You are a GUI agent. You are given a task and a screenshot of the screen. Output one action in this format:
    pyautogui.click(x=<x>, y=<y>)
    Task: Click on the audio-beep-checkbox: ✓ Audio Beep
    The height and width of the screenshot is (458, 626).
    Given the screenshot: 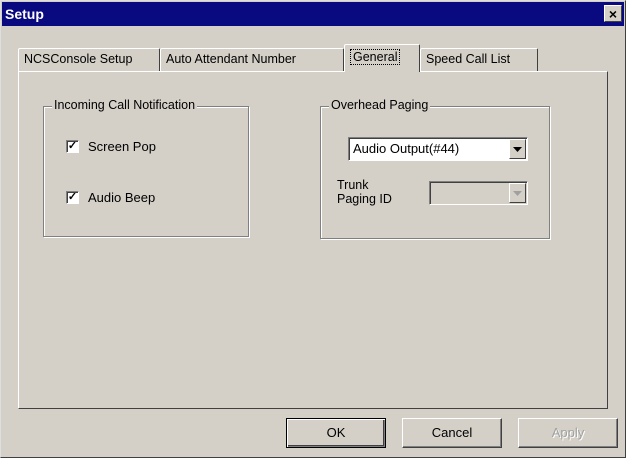 What is the action you would take?
    pyautogui.click(x=110, y=197)
    